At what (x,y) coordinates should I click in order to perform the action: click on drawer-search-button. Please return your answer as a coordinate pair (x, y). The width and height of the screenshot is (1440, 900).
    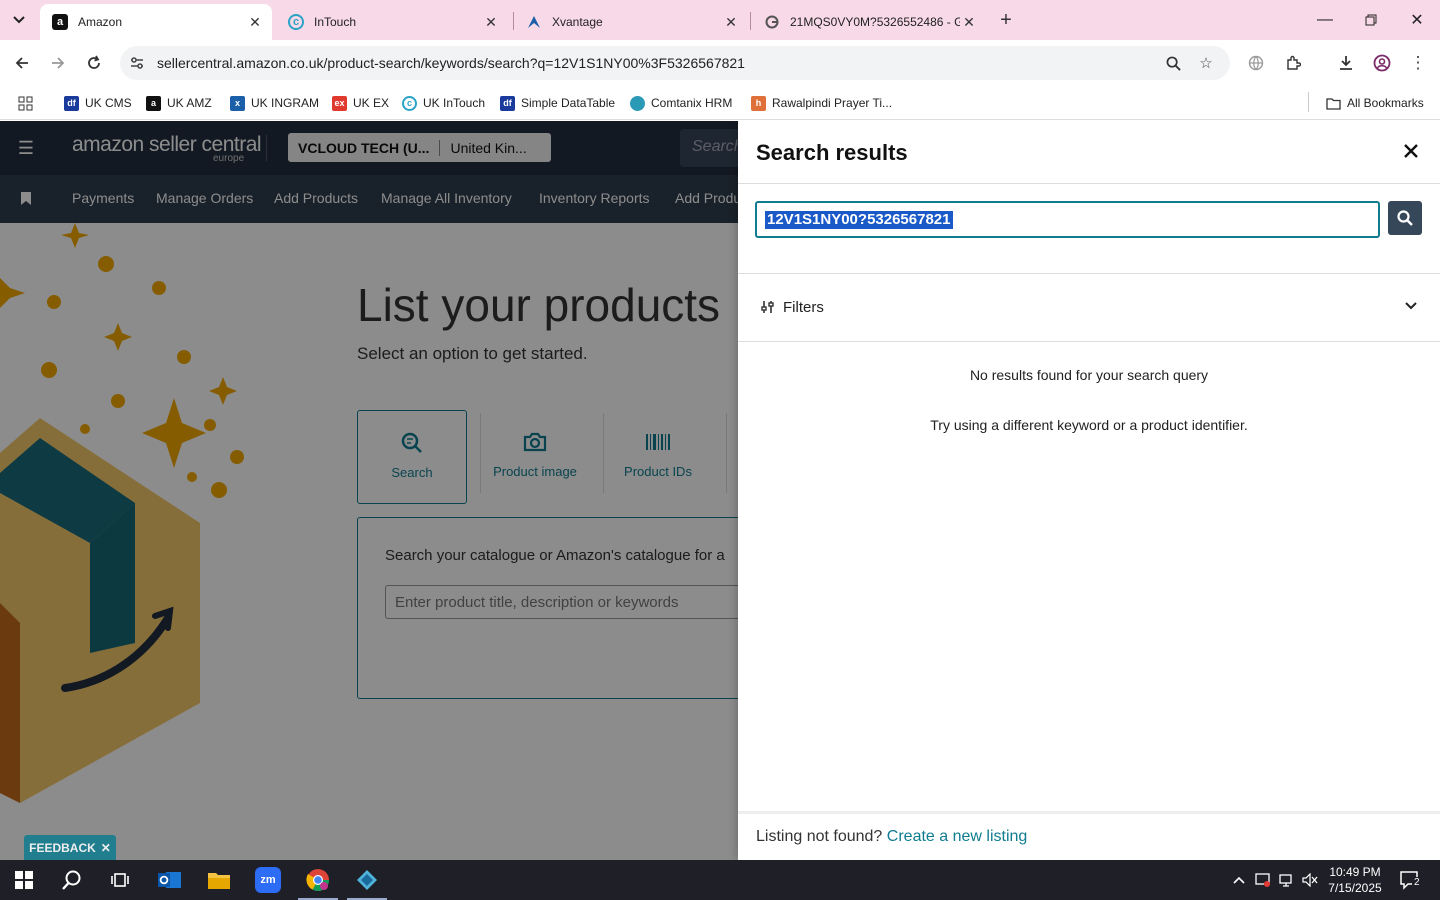
    Looking at the image, I should click on (1405, 218).